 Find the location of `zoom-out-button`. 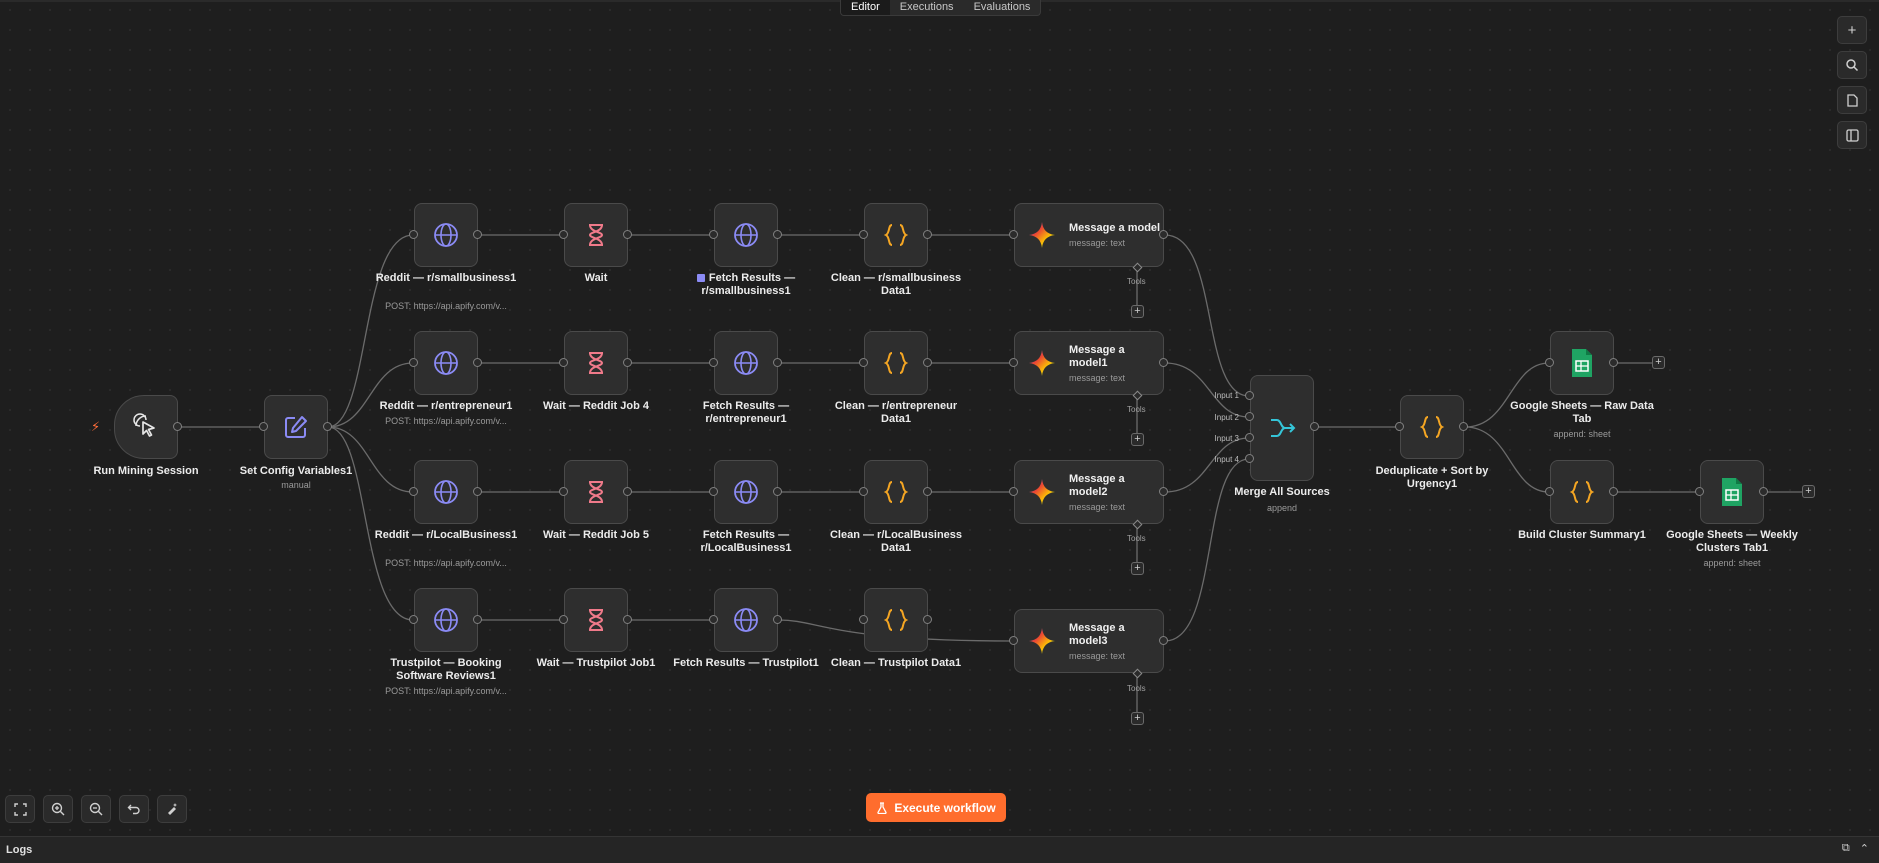

zoom-out-button is located at coordinates (96, 809).